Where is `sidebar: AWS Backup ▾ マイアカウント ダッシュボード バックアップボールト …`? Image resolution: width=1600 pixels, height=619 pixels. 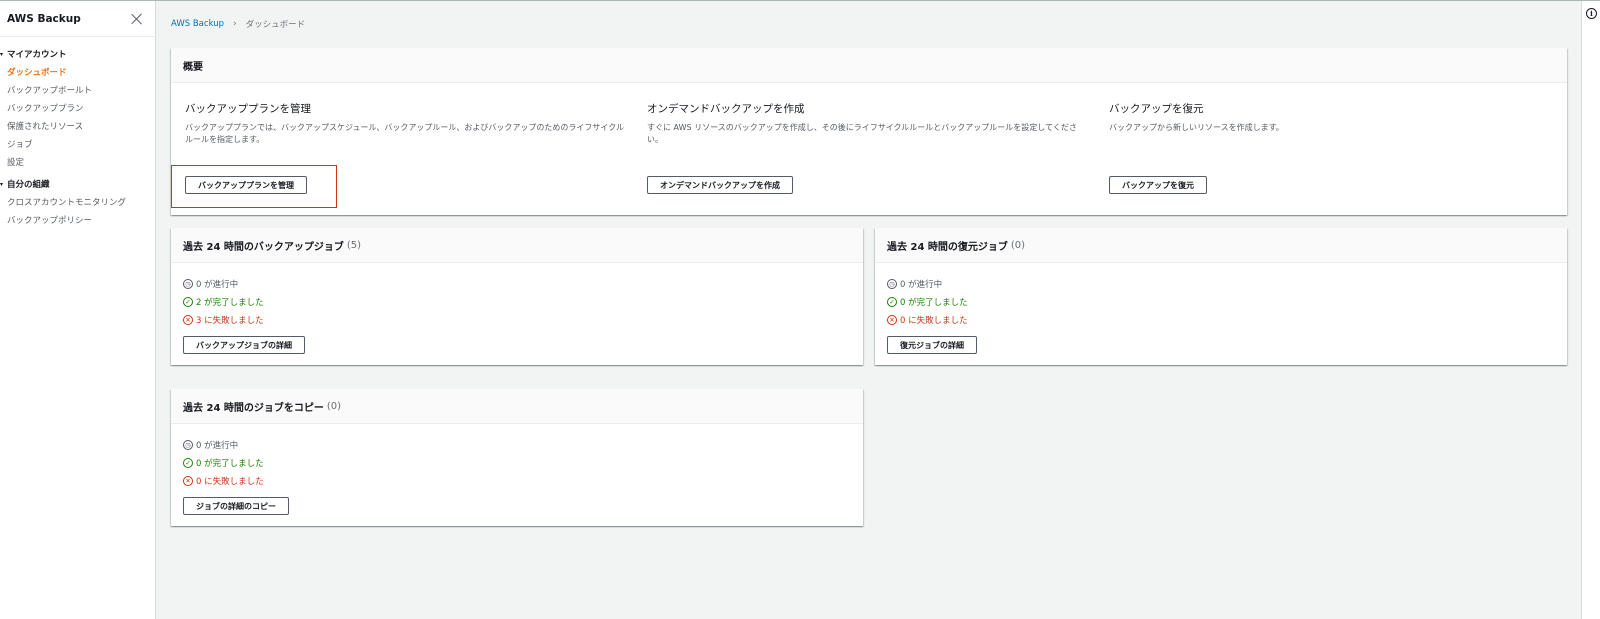
sidebar: AWS Backup ▾ マイアカウント ダッシュボード バックアップボールト … is located at coordinates (78, 310).